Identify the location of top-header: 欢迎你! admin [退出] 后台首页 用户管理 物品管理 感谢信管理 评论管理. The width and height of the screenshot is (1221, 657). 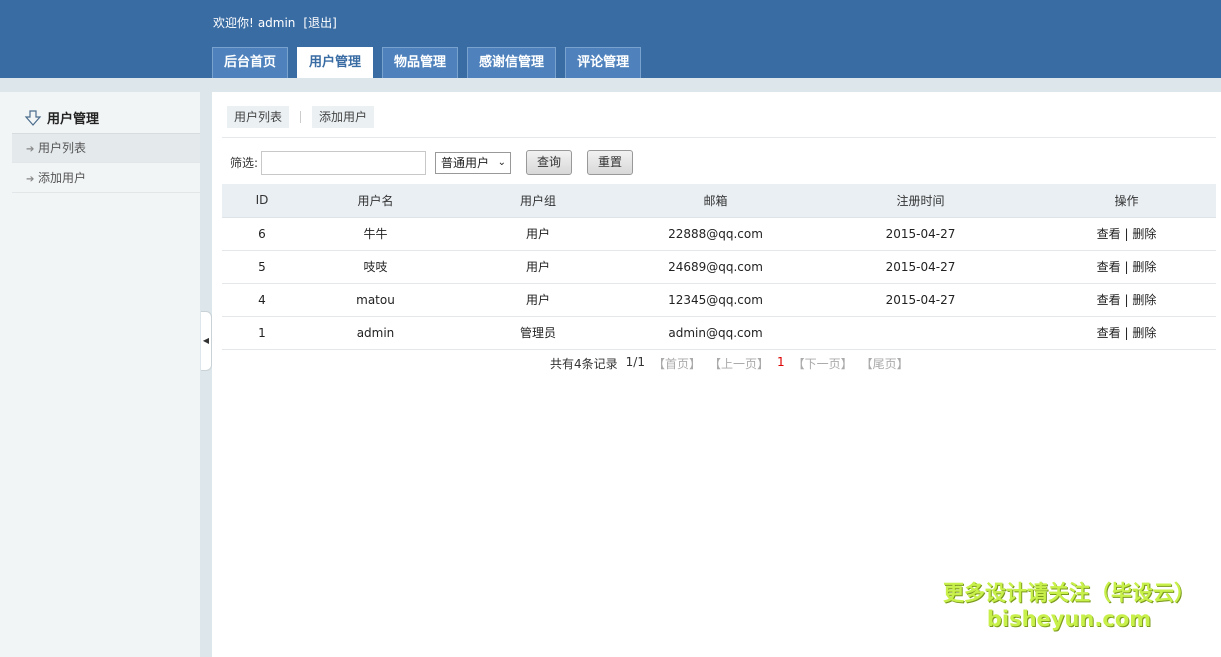
(610, 39).